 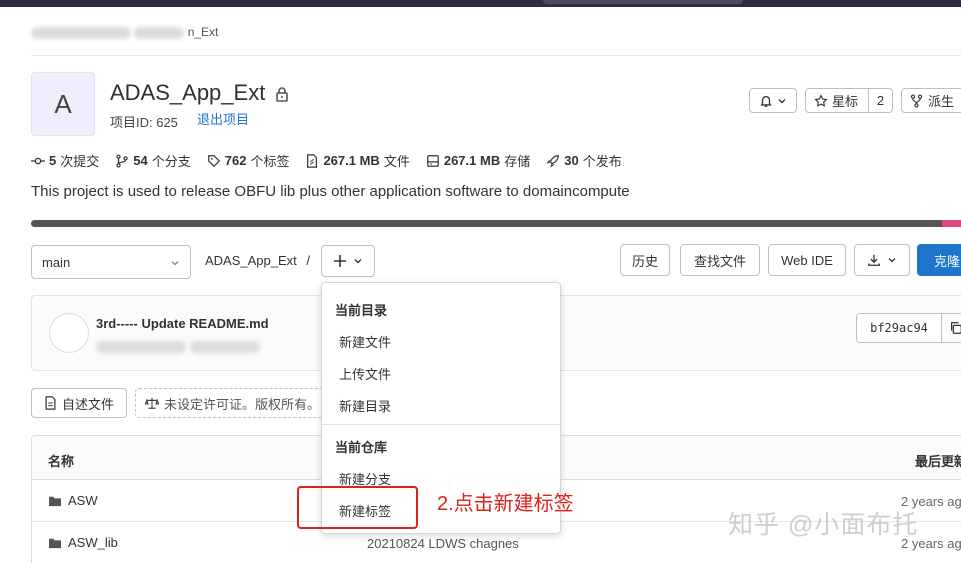 I want to click on project-title: ADAS_App_Ext, so click(x=188, y=92).